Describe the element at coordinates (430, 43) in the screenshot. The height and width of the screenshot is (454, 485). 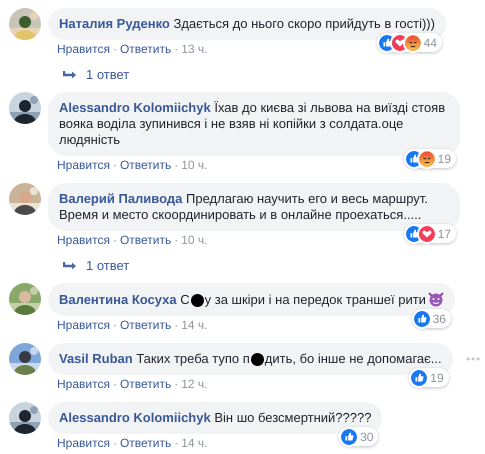
I see `reaction-count: 44` at that location.